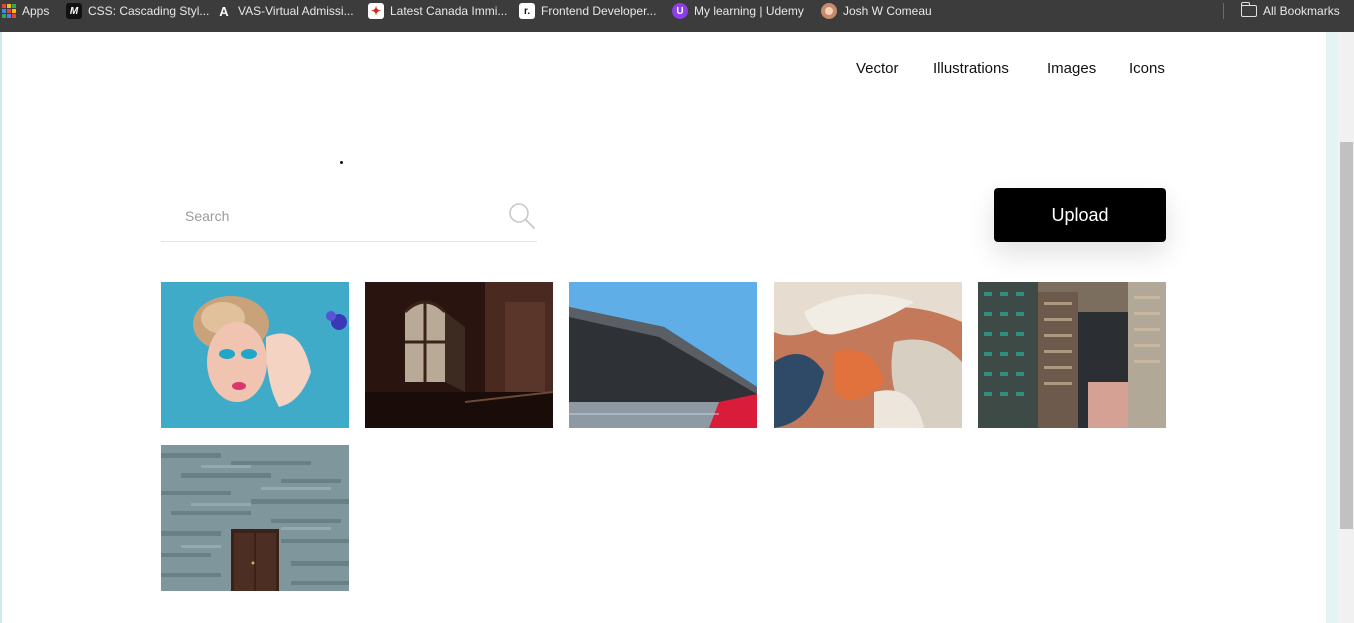 The height and width of the screenshot is (623, 1354). I want to click on nav-item-images: Images, so click(1071, 68).